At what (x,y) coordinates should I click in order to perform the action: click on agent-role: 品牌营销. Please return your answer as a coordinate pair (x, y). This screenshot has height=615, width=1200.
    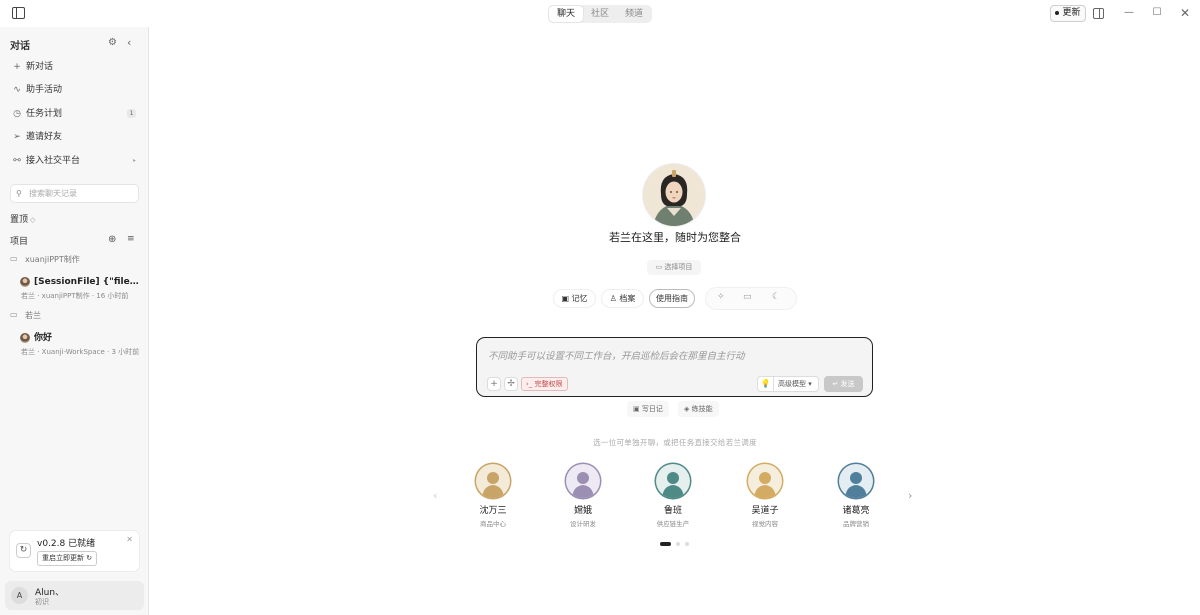
    Looking at the image, I should click on (856, 524).